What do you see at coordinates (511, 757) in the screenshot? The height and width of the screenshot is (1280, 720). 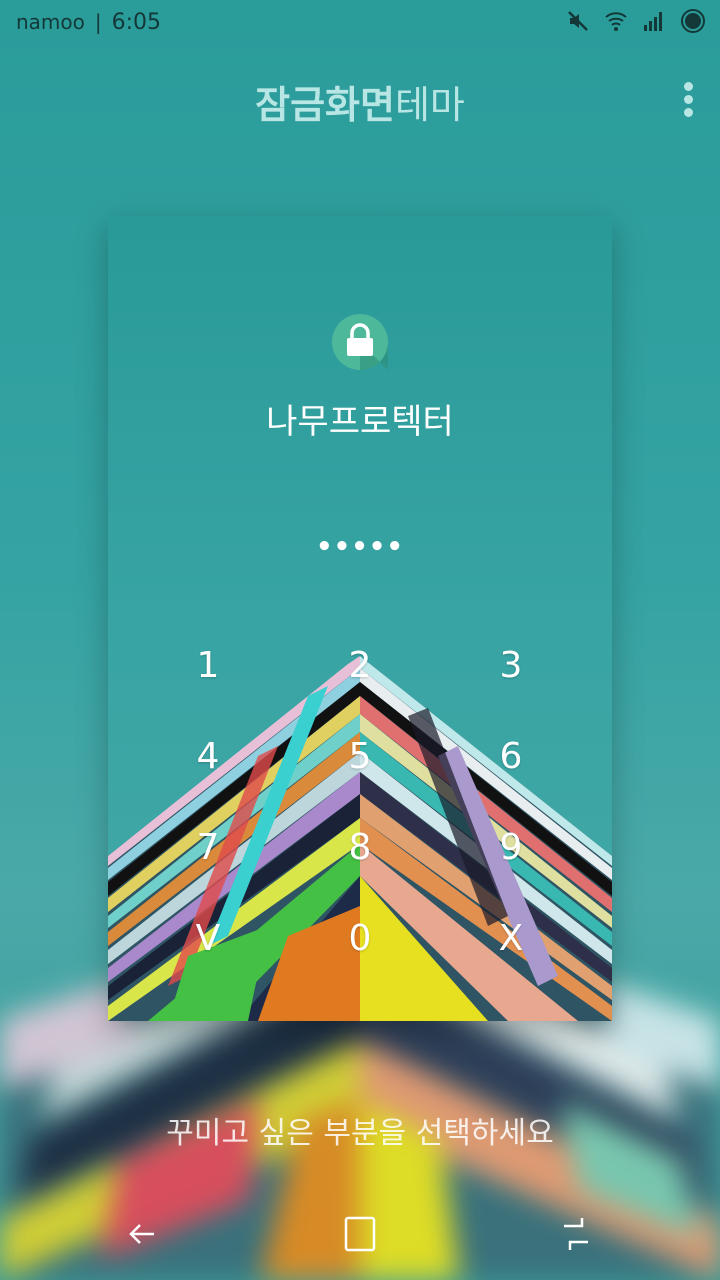 I see `key-6: 6` at bounding box center [511, 757].